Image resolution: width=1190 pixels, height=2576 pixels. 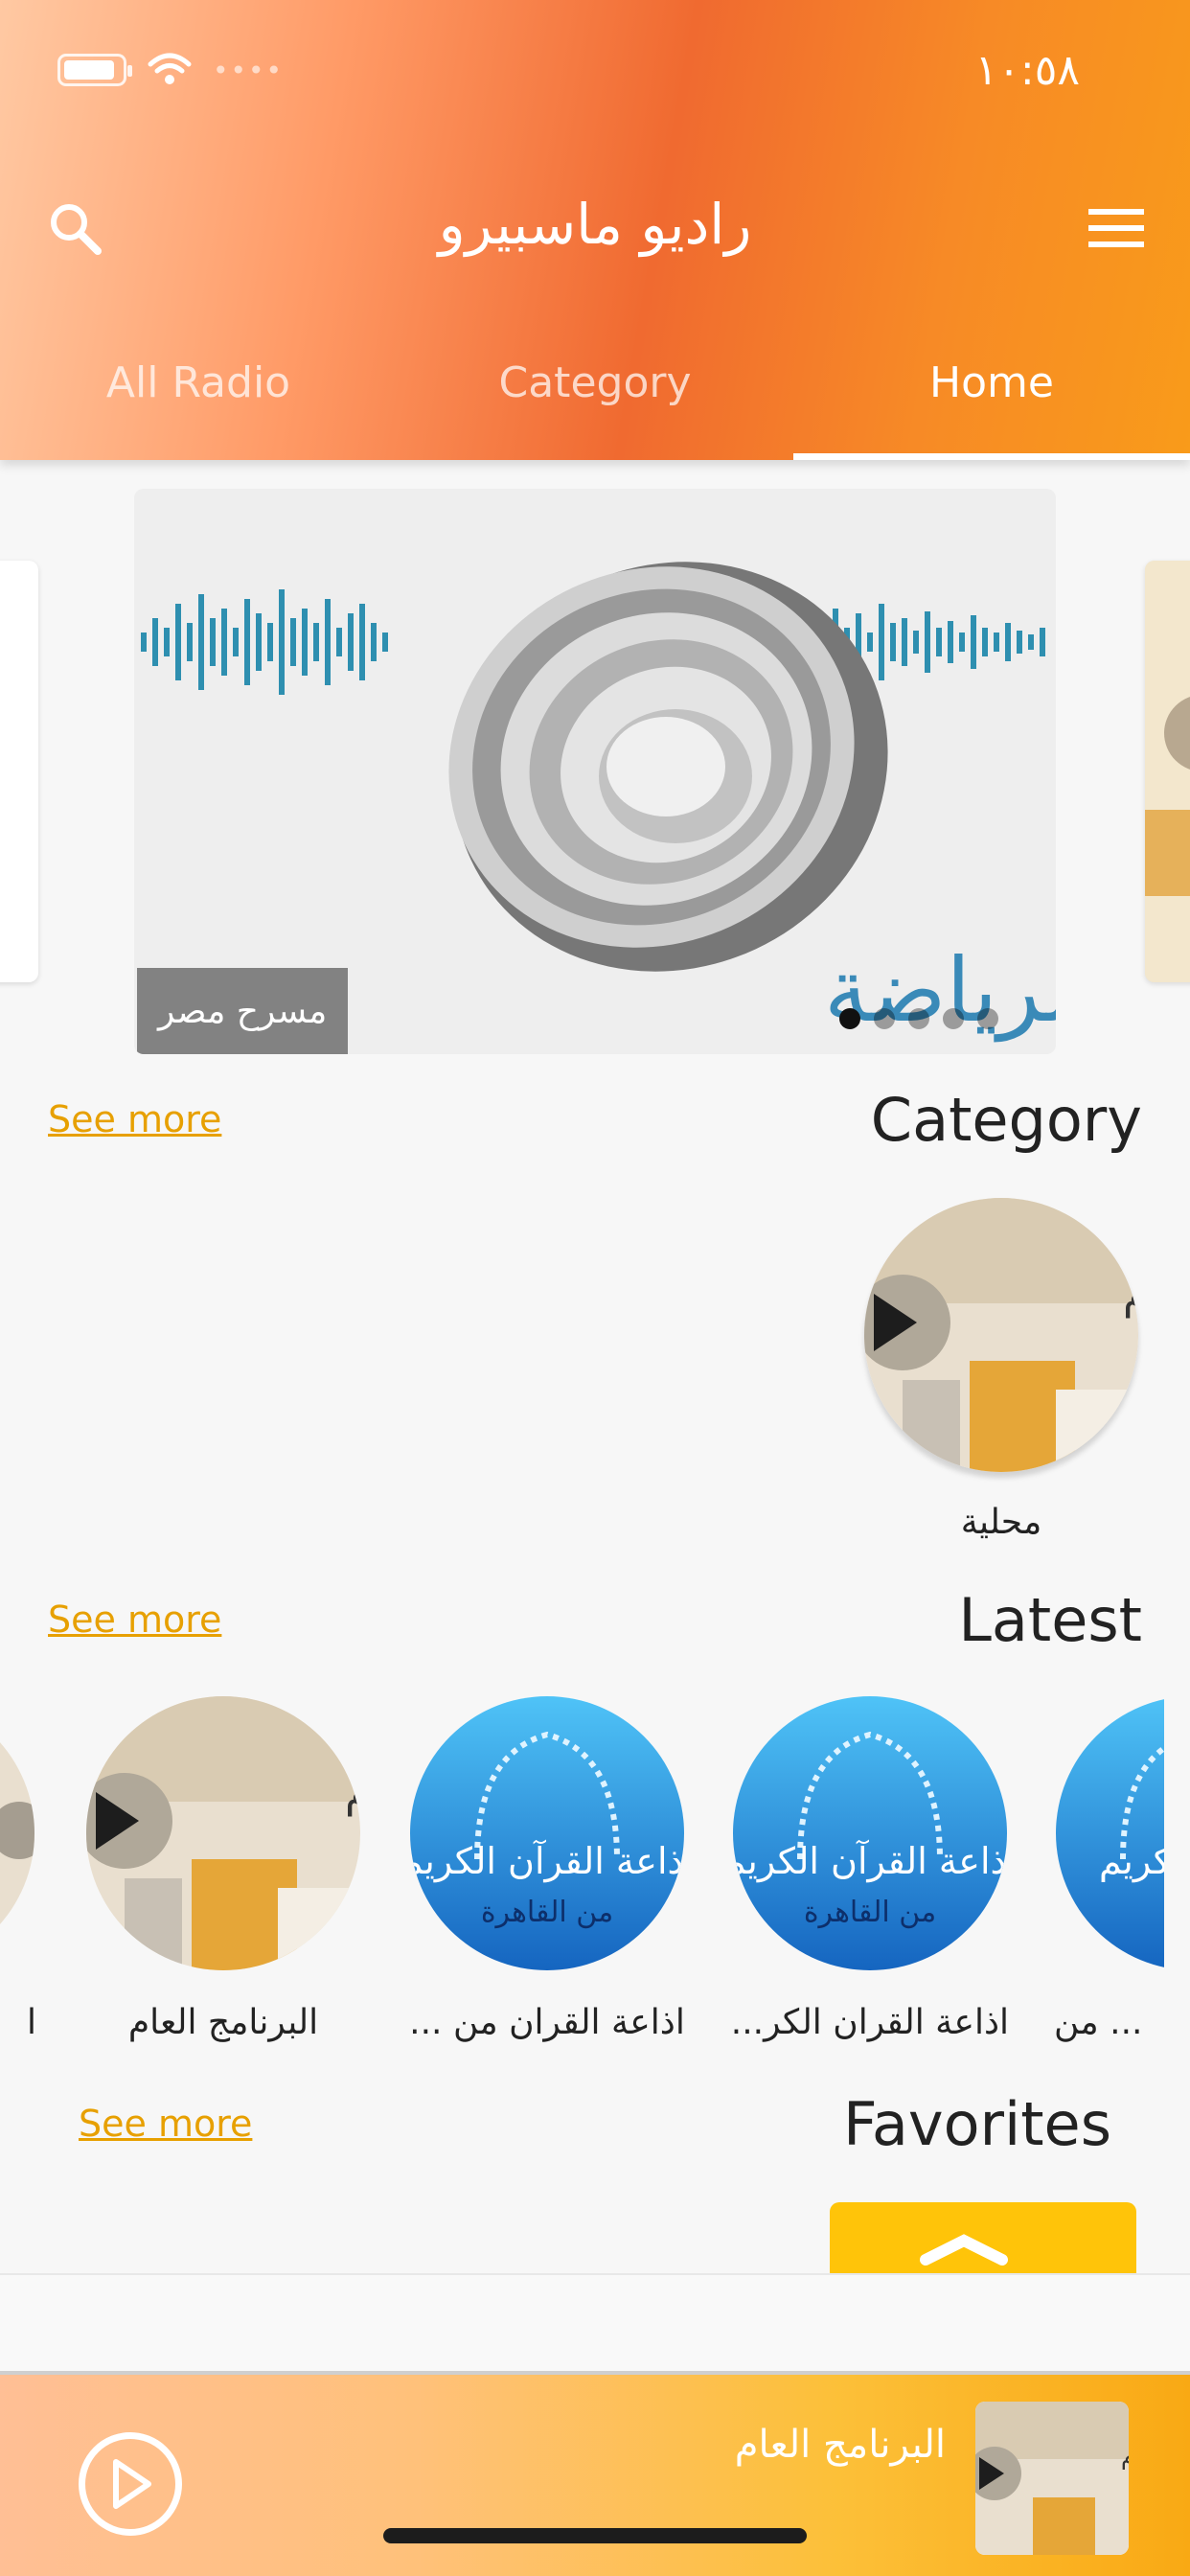 I want to click on favorite-item-card, so click(x=983, y=2240).